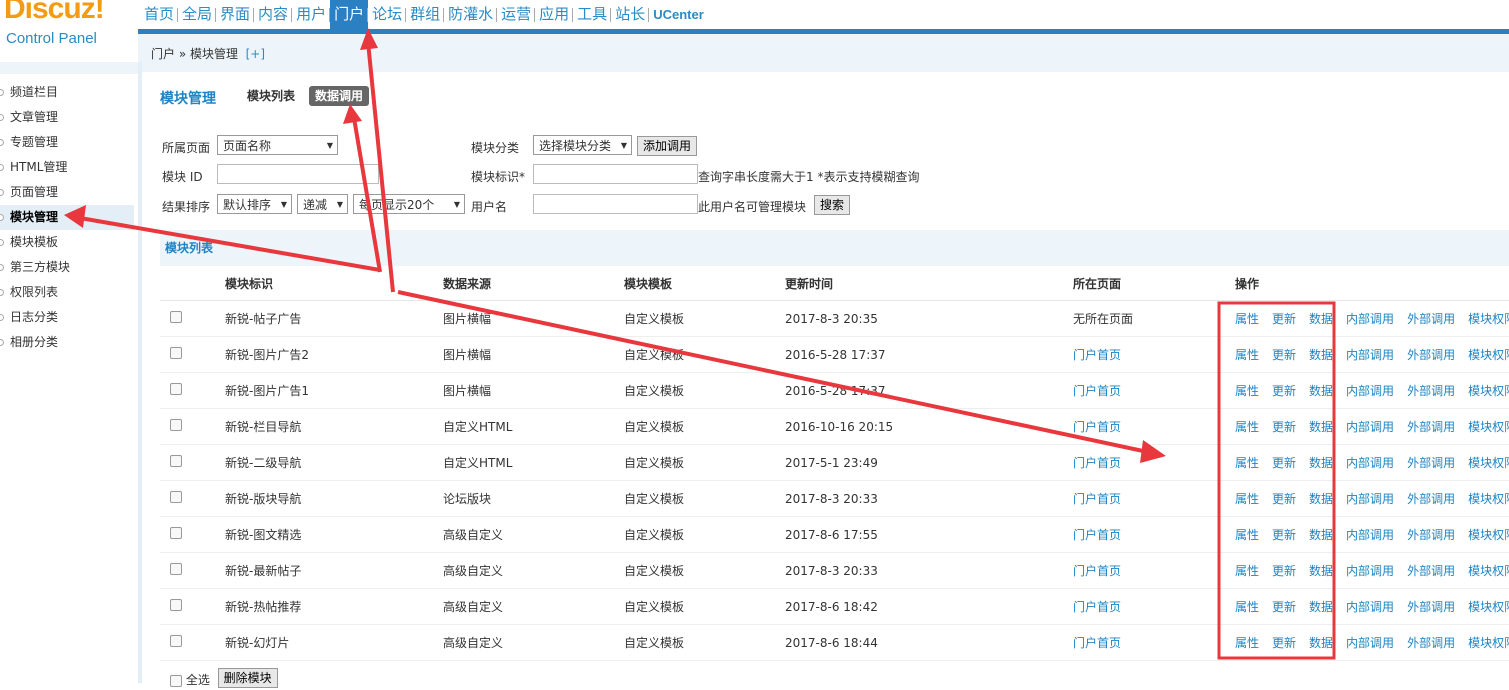 Image resolution: width=1509 pixels, height=690 pixels. I want to click on sidebar-item-permissions: 权限列表, so click(67, 292).